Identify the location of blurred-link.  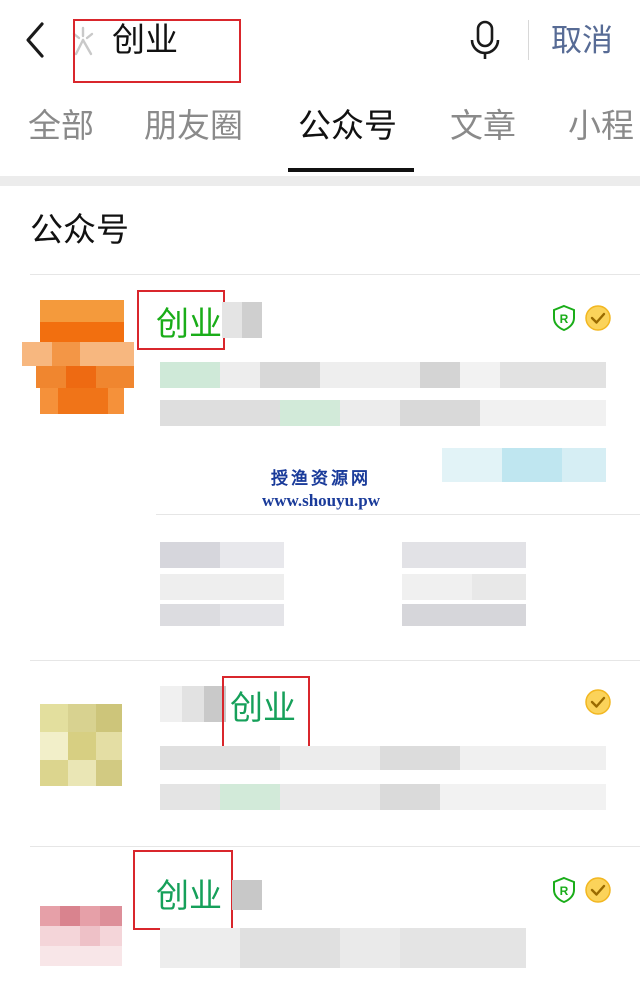
(524, 465).